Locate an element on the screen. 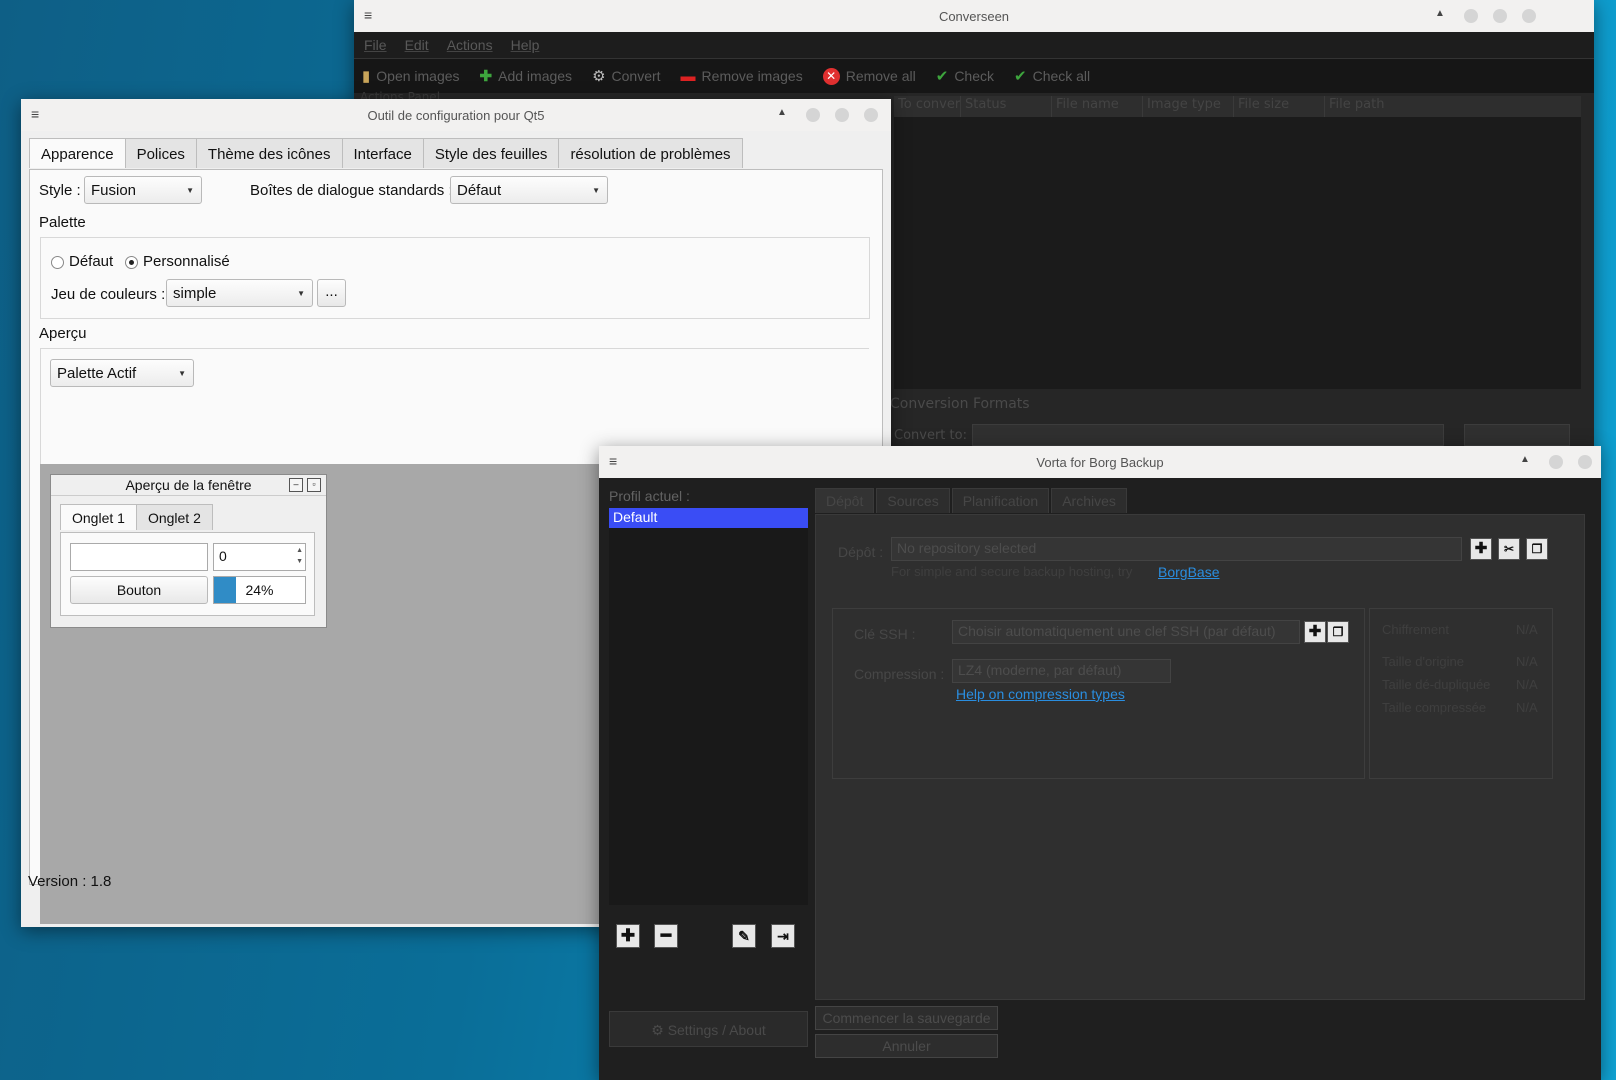 Image resolution: width=1616 pixels, height=1080 pixels. preview-line-edit is located at coordinates (139, 557).